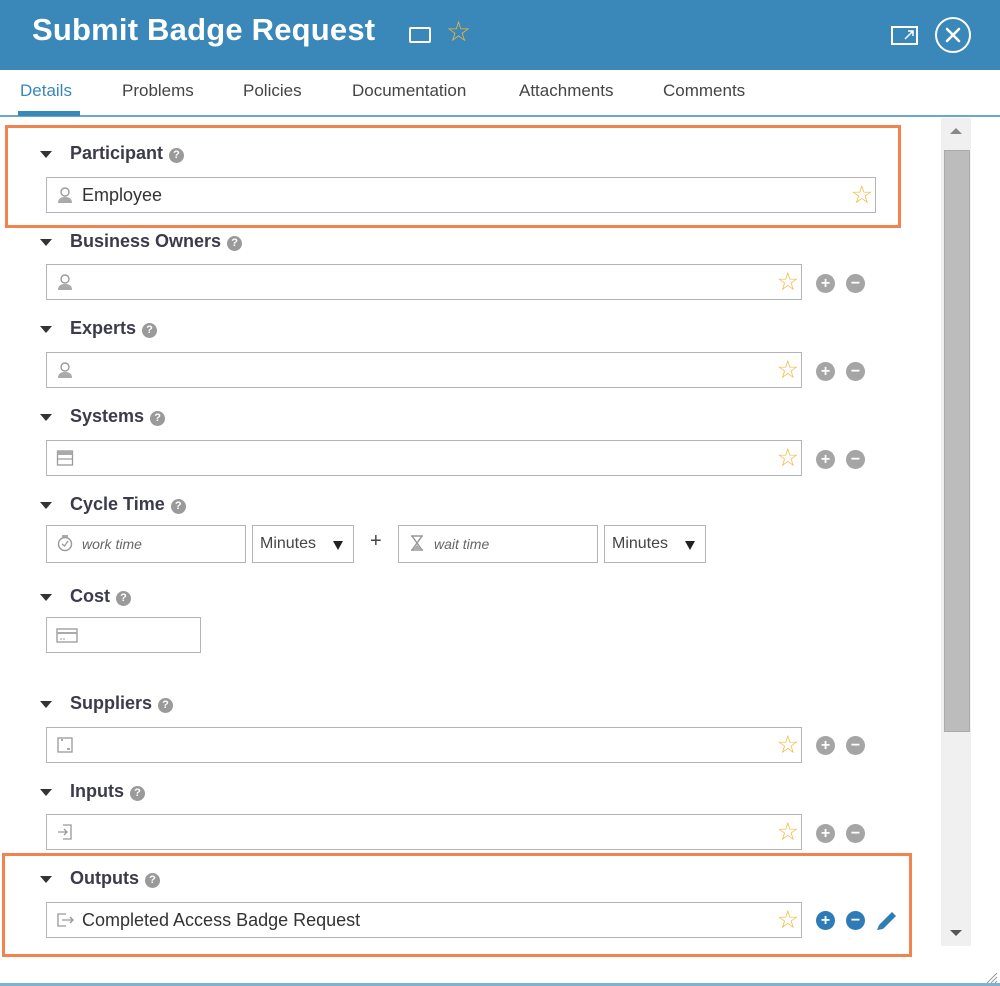 This screenshot has width=1000, height=986. I want to click on section-title-systems: Systems, so click(107, 416).